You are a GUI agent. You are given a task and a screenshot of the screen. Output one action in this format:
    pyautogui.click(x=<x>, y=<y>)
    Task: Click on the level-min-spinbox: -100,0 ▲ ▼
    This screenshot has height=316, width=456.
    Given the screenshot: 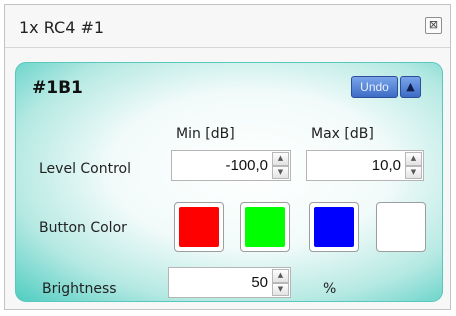 What is the action you would take?
    pyautogui.click(x=231, y=165)
    